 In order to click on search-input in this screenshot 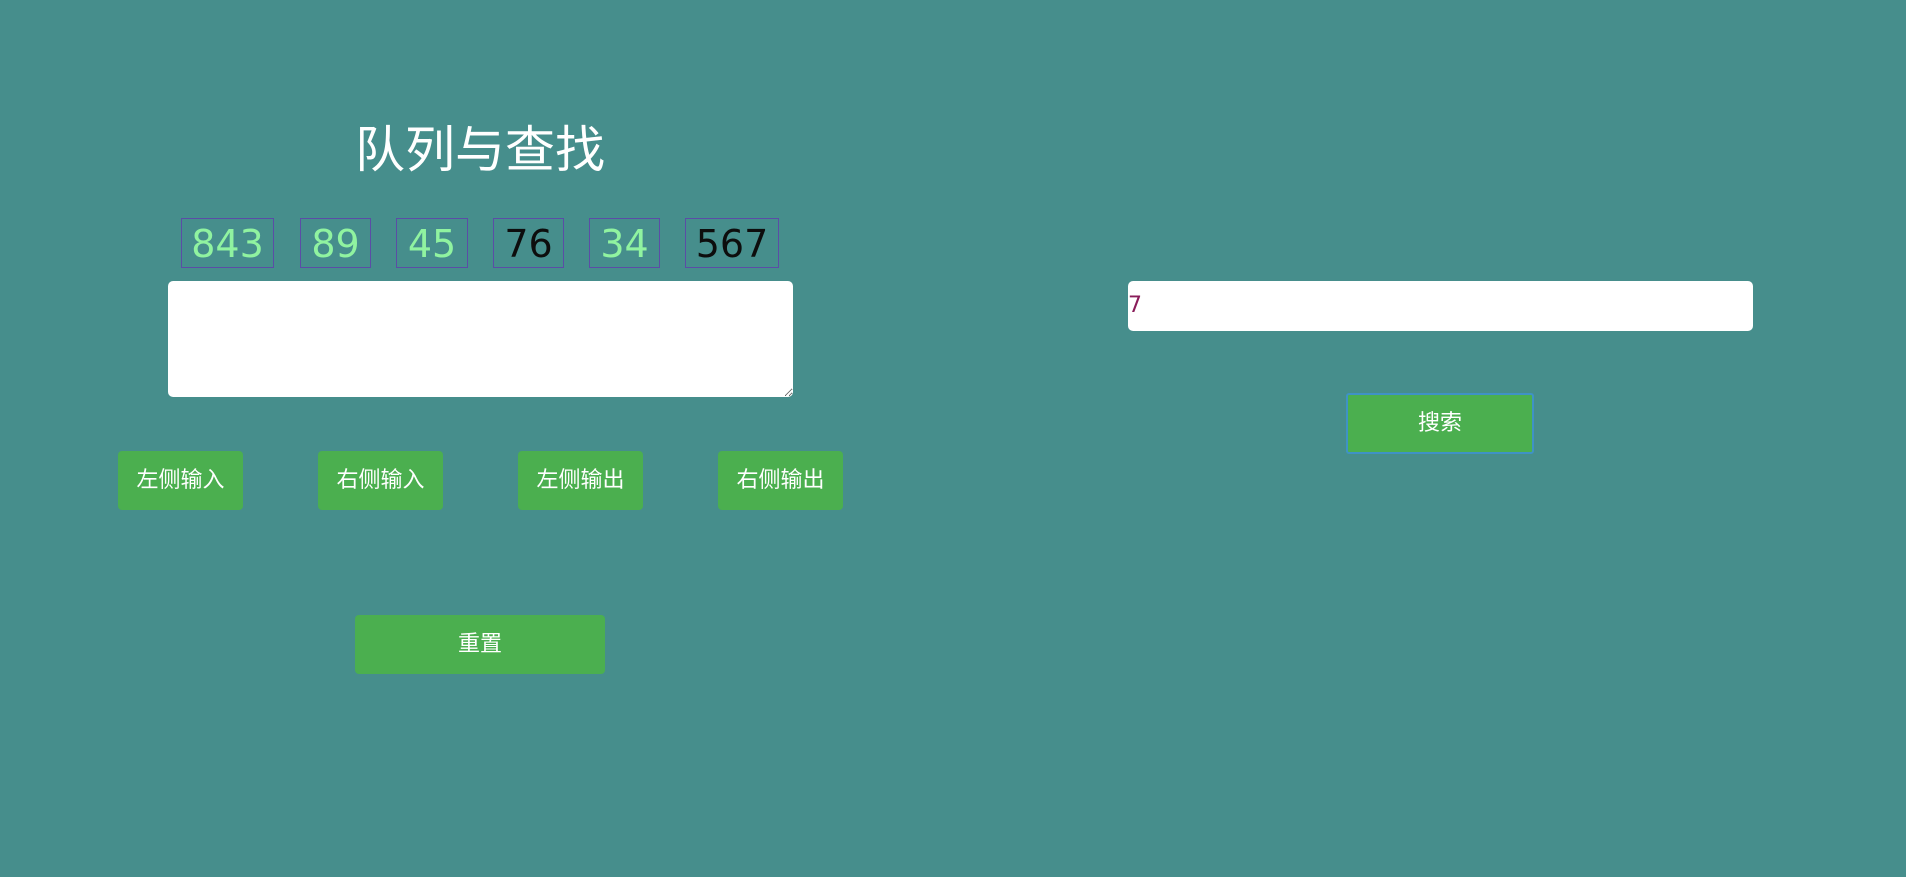, I will do `click(1440, 306)`.